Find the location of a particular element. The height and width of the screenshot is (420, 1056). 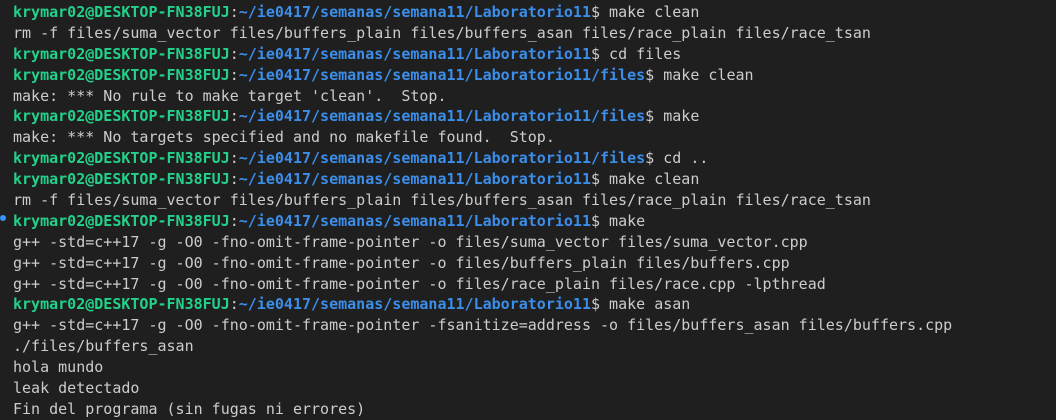

output-text: Fin del programa (sin fugas ni errores) is located at coordinates (189, 408).